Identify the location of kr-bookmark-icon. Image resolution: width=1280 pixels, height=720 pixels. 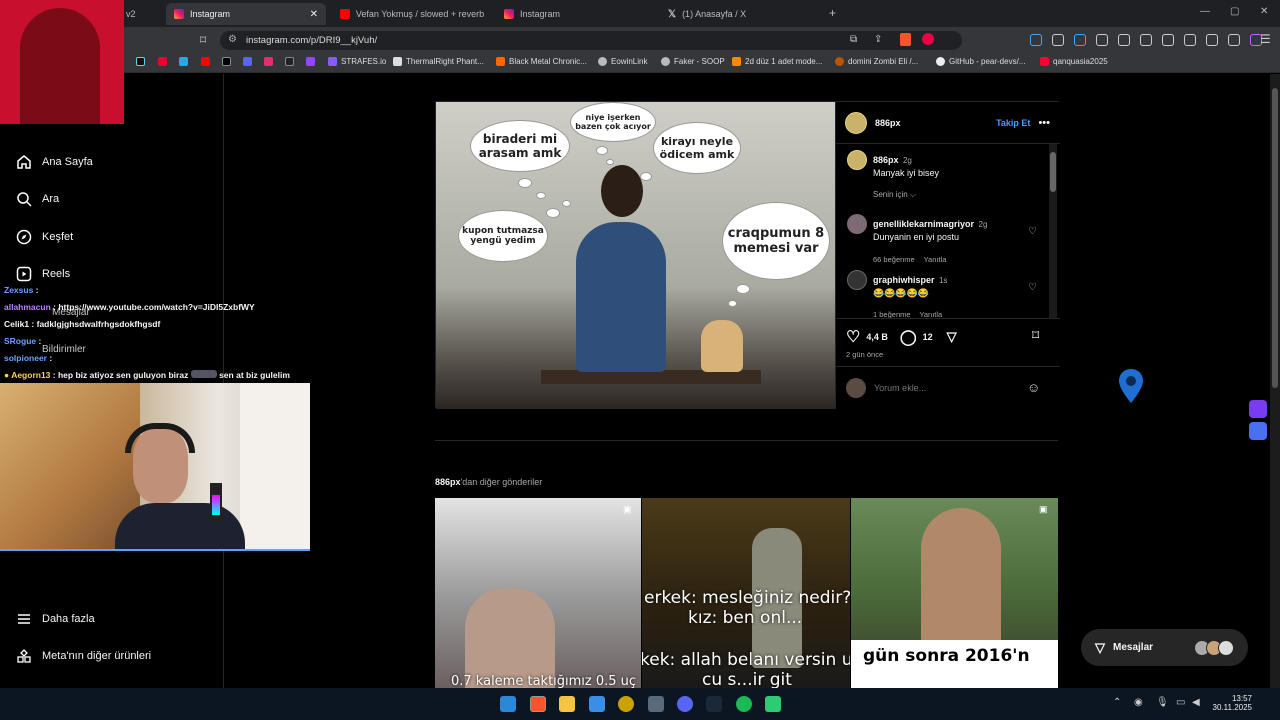
(289, 61).